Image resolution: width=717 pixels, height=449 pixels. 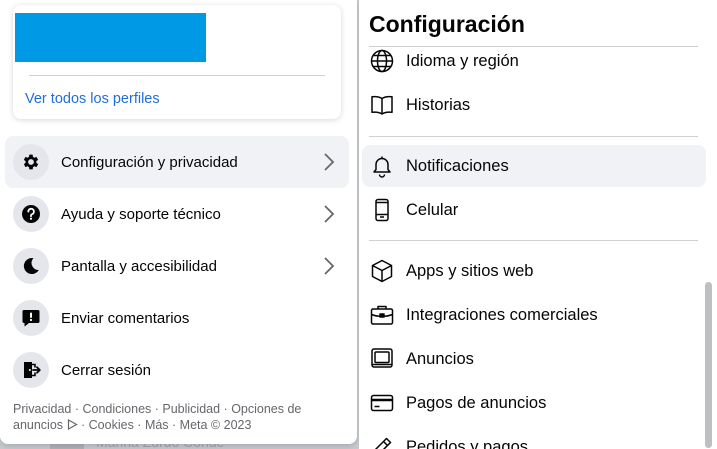 What do you see at coordinates (534, 210) in the screenshot?
I see `settings-item-mobile: Celular` at bounding box center [534, 210].